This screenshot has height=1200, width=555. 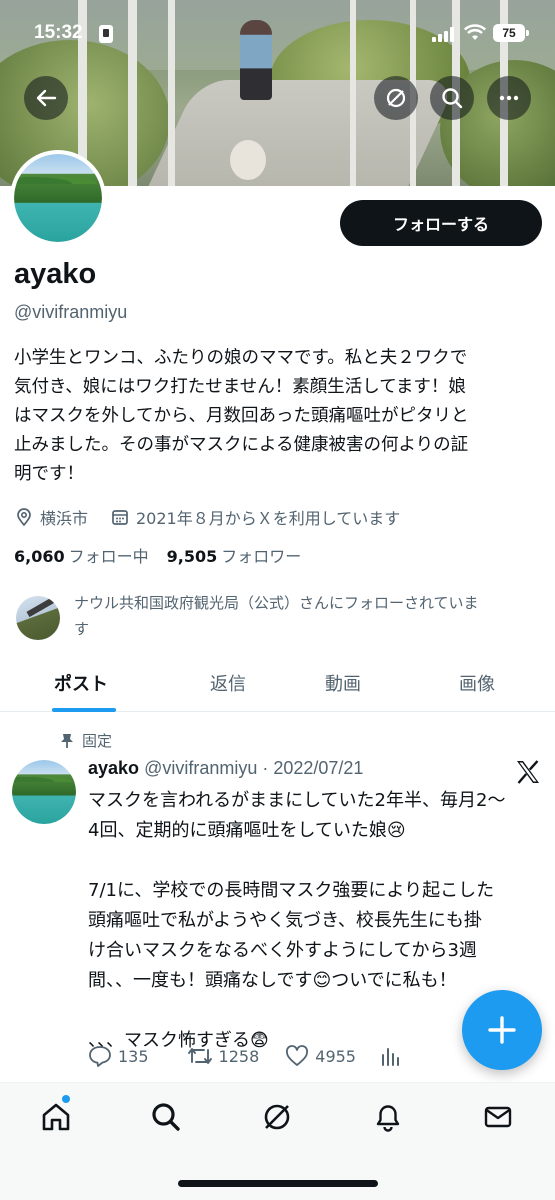 I want to click on compose-fab, so click(x=502, y=1030).